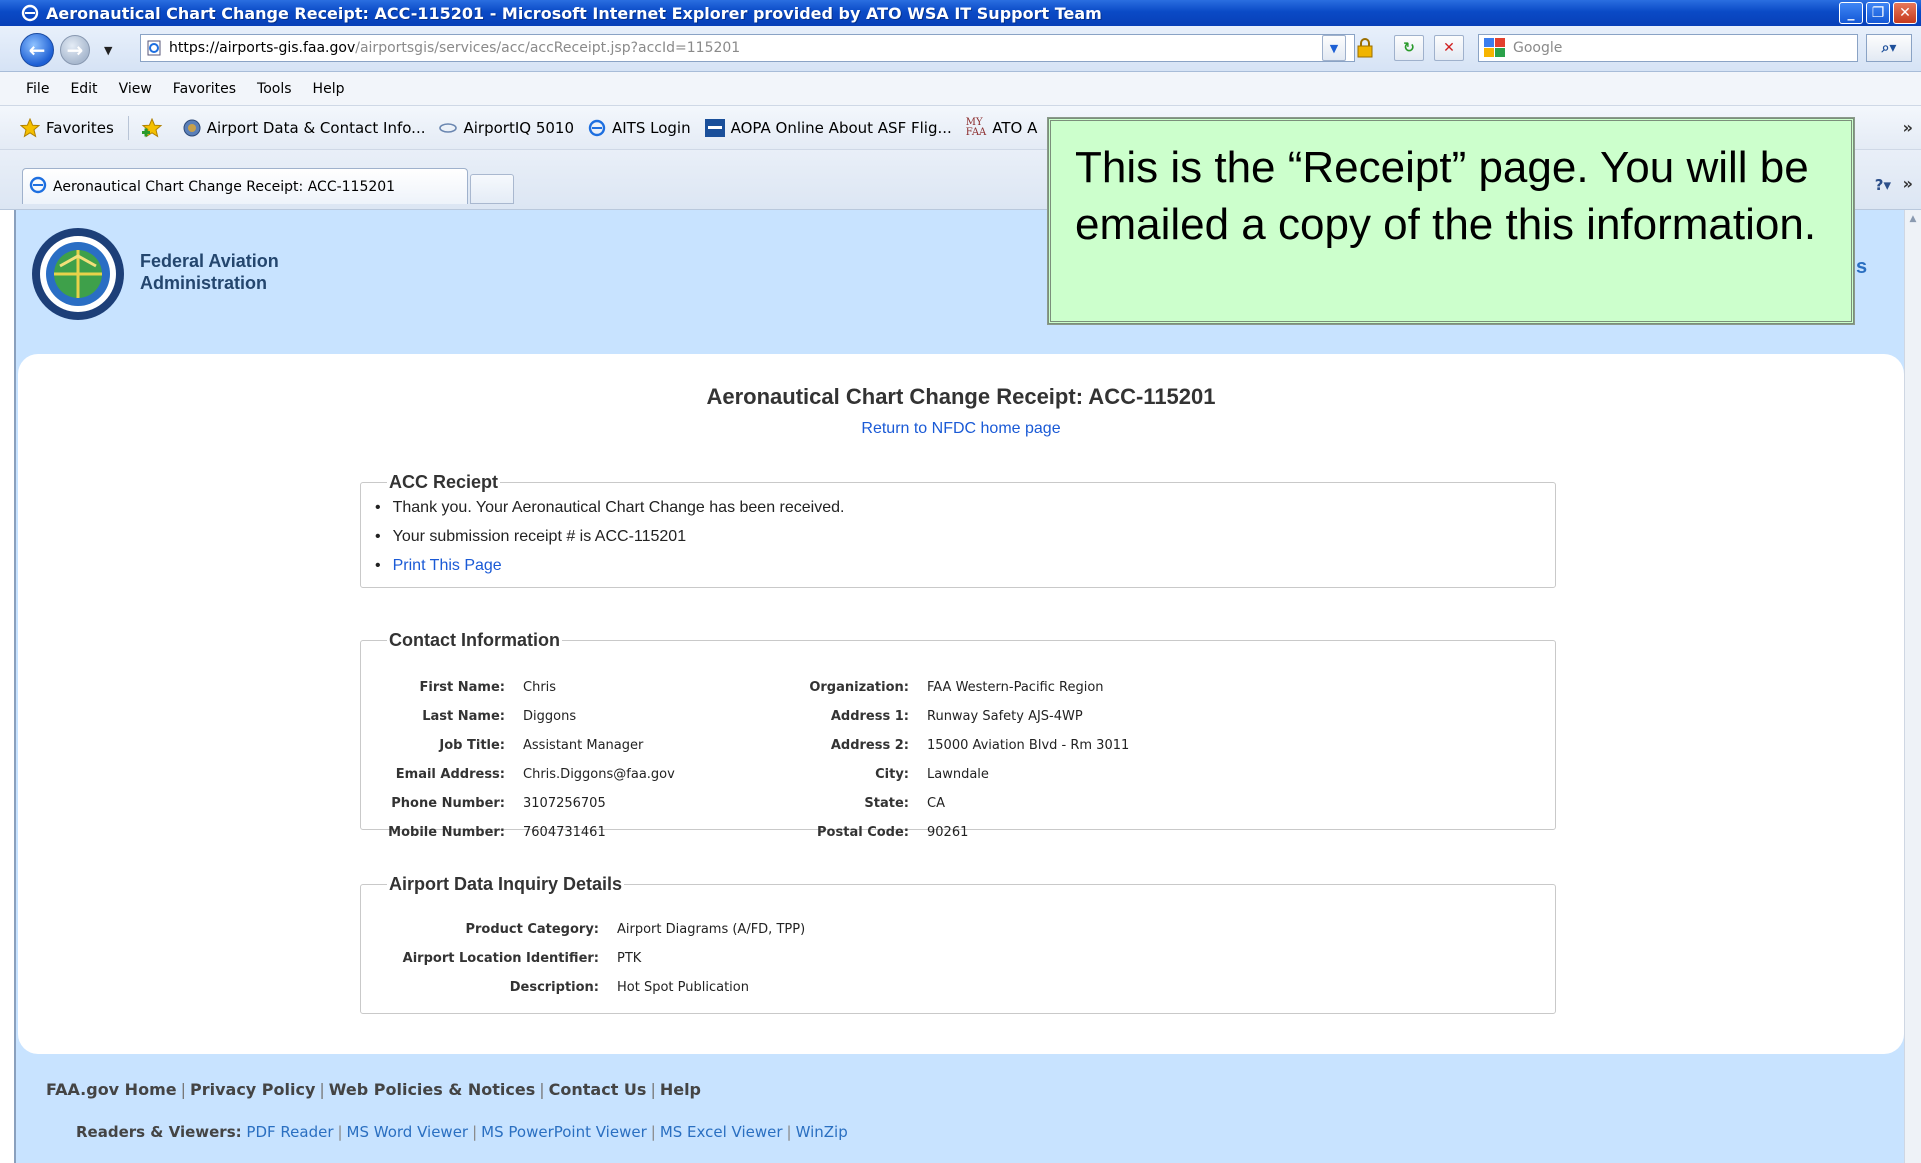  What do you see at coordinates (892, 774) in the screenshot?
I see `field-label: City:` at bounding box center [892, 774].